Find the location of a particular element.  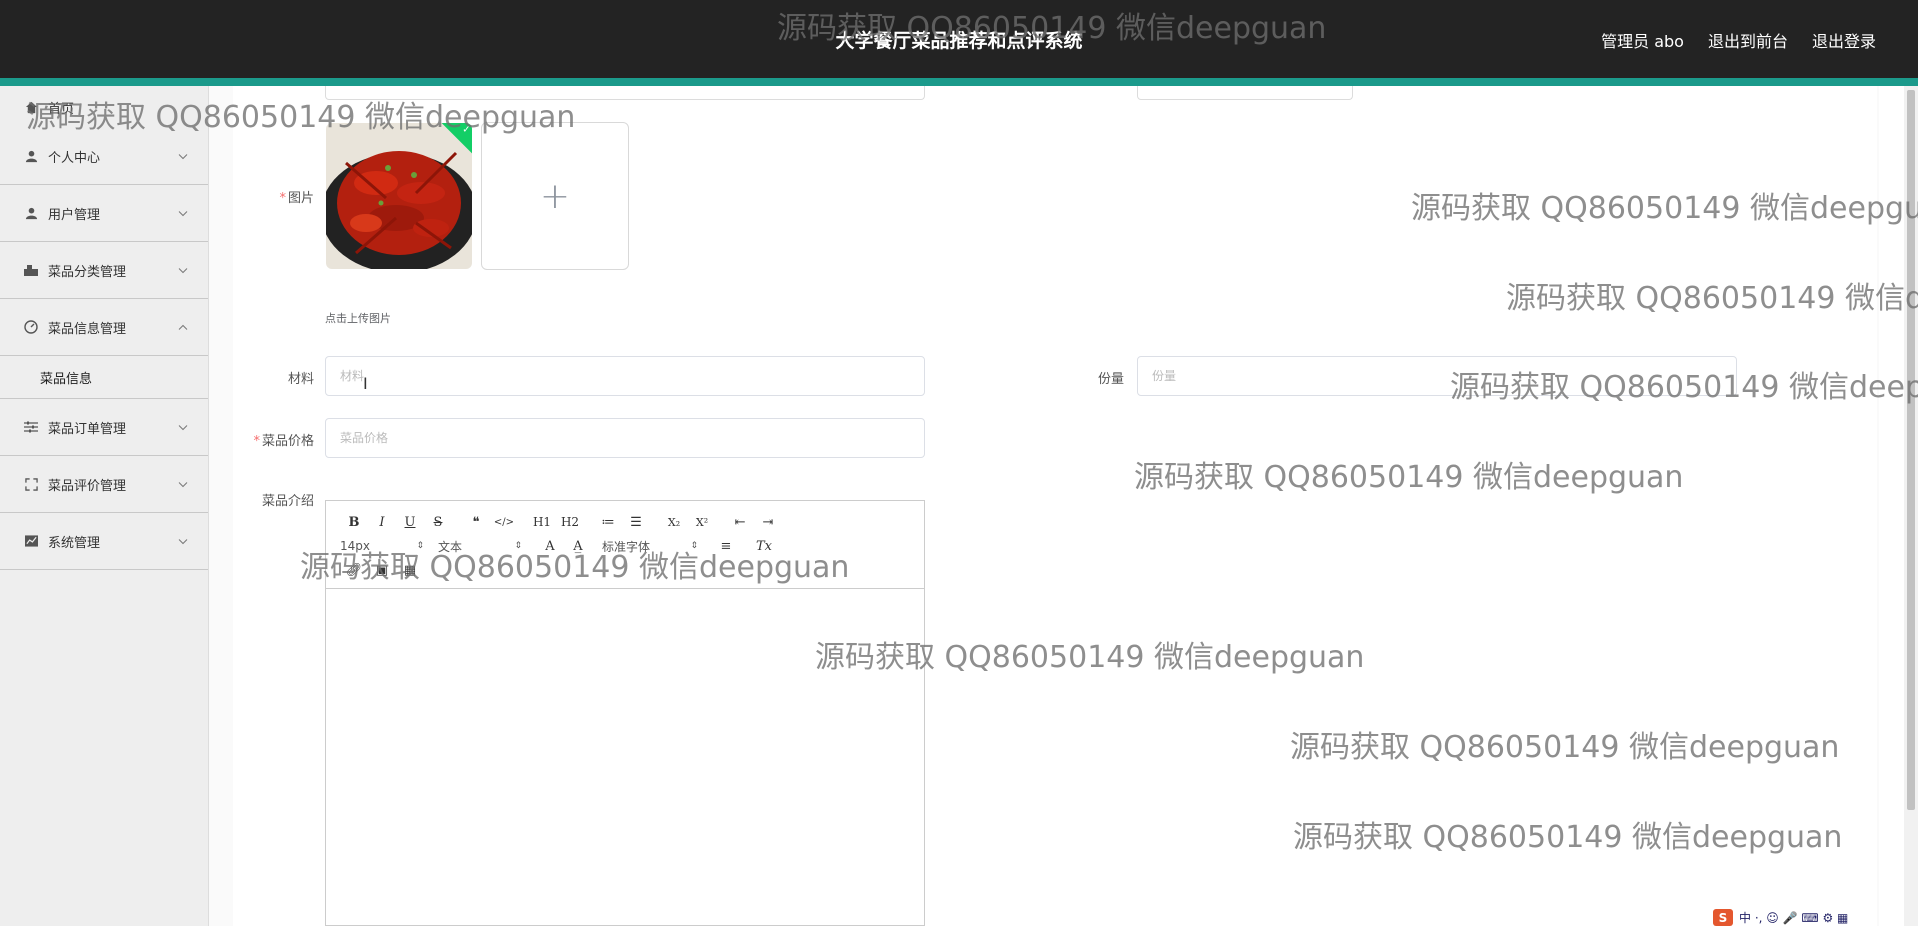

bold-button: B is located at coordinates (354, 522).